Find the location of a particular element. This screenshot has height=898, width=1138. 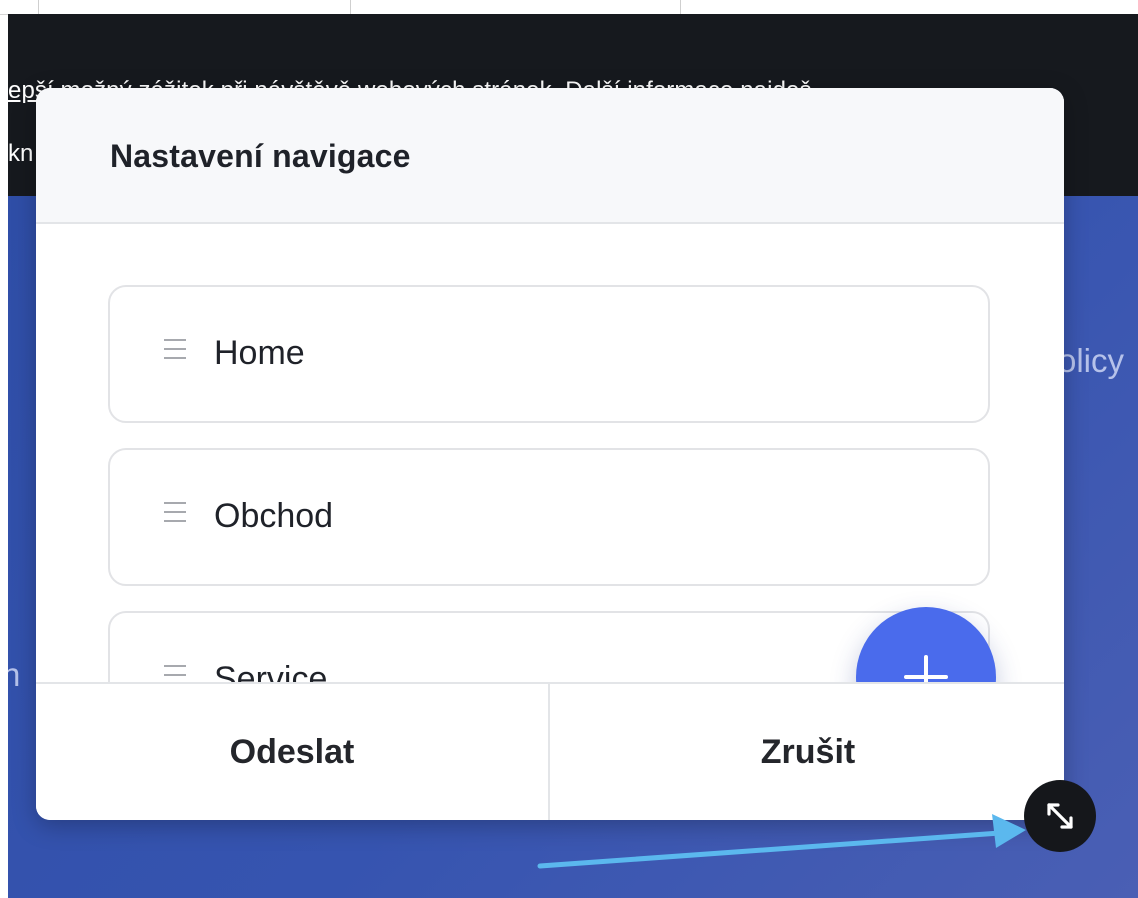

resize-handle is located at coordinates (1060, 816).